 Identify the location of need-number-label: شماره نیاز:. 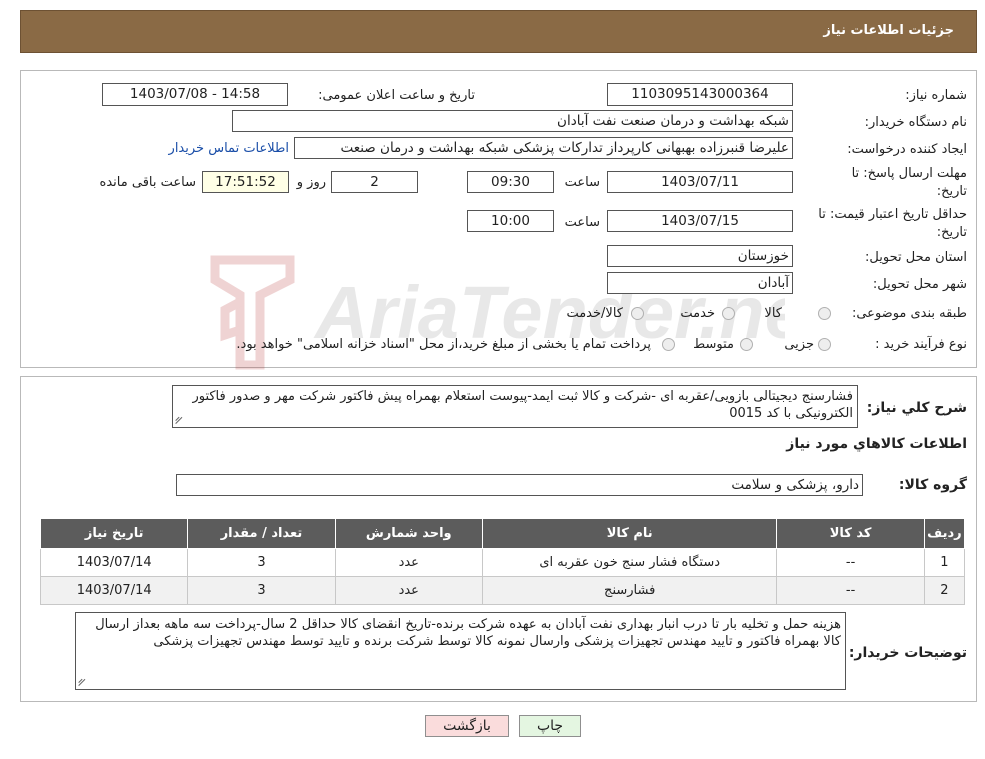
(936, 95).